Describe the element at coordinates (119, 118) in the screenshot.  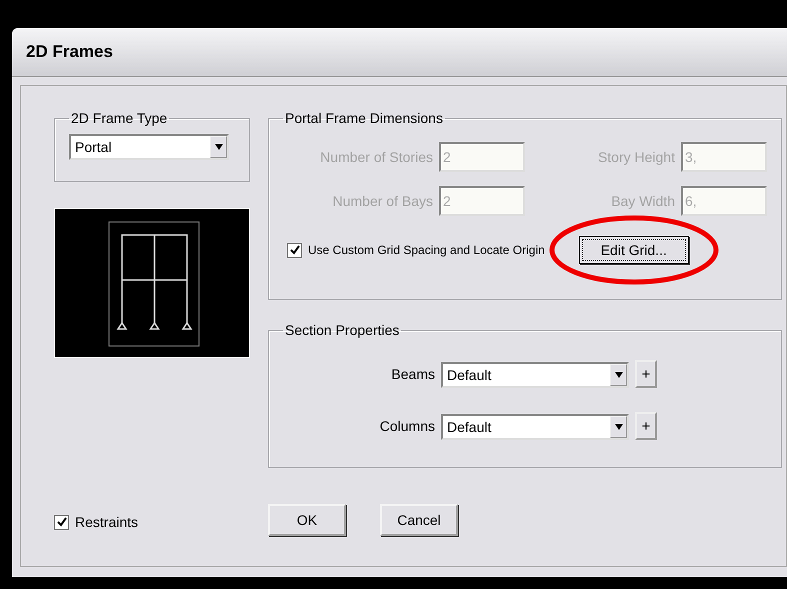
I see `group-title: 2D Frame Type` at that location.